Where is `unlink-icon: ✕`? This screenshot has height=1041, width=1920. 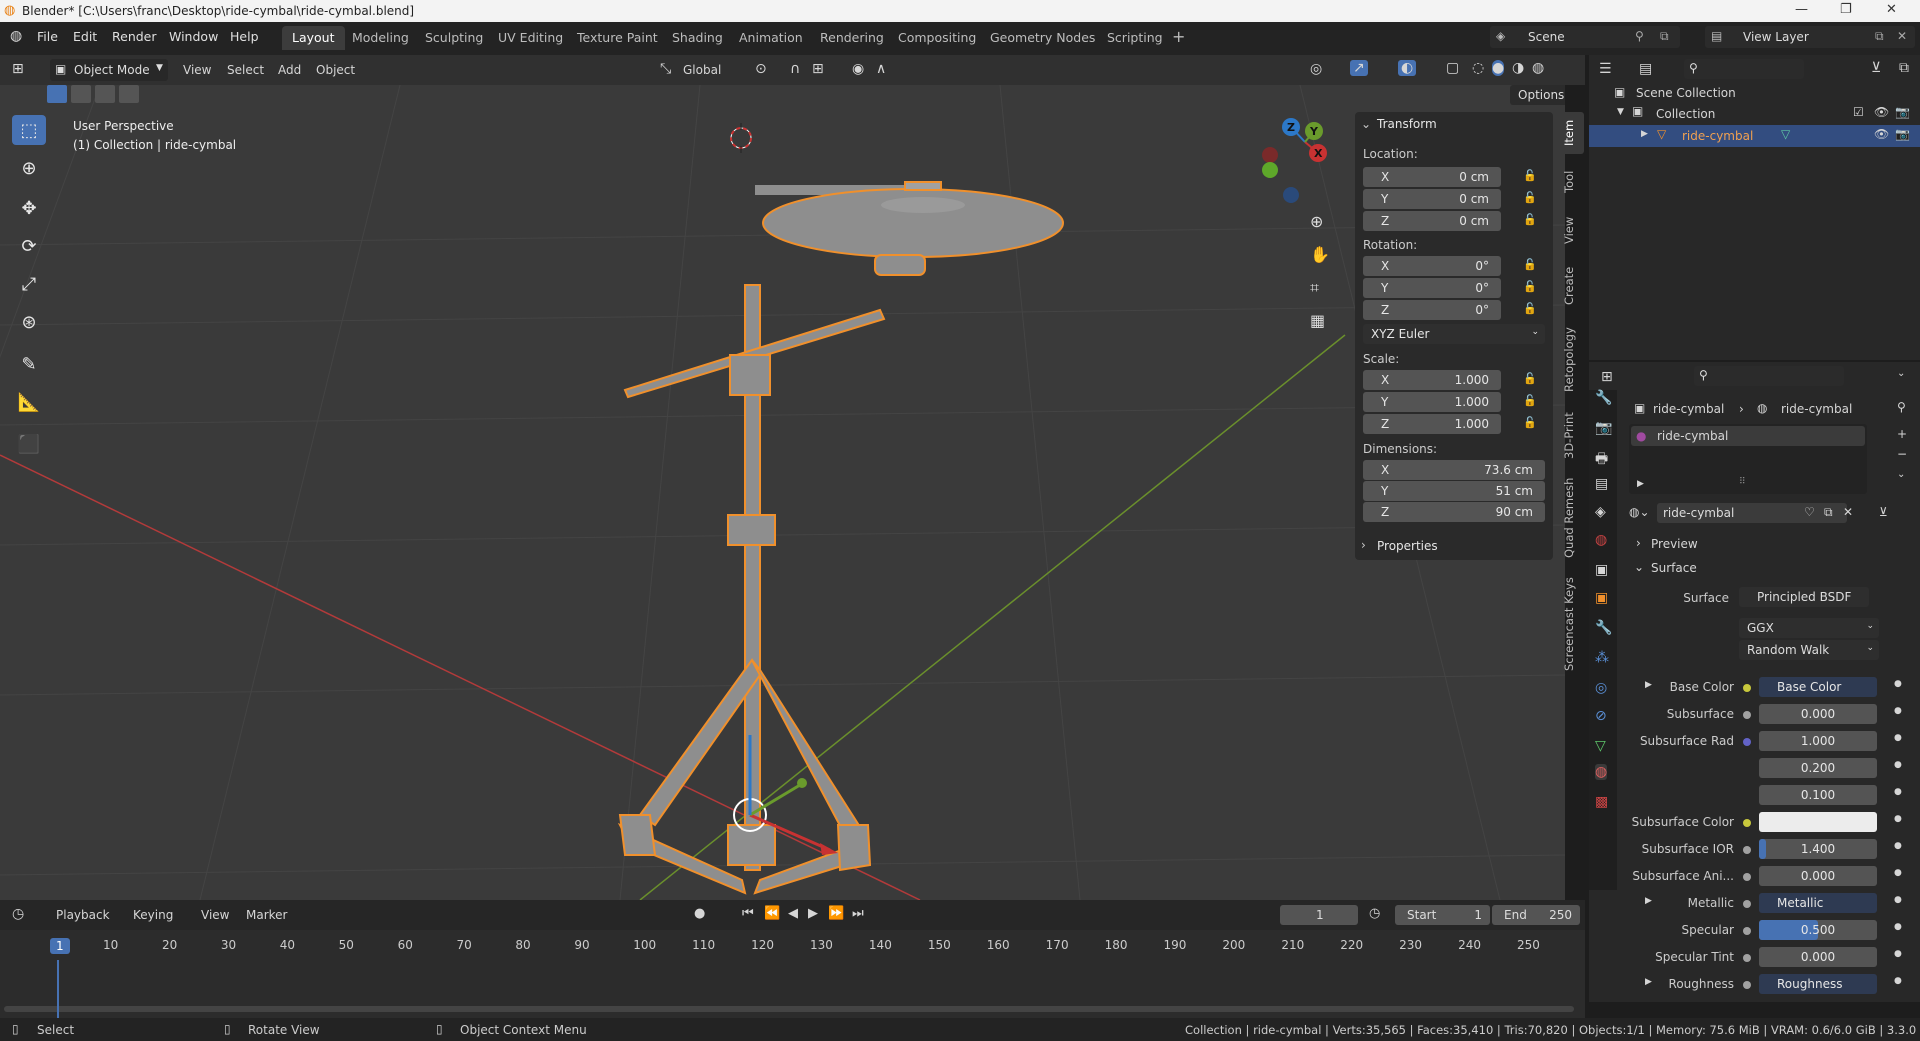 unlink-icon: ✕ is located at coordinates (1848, 512).